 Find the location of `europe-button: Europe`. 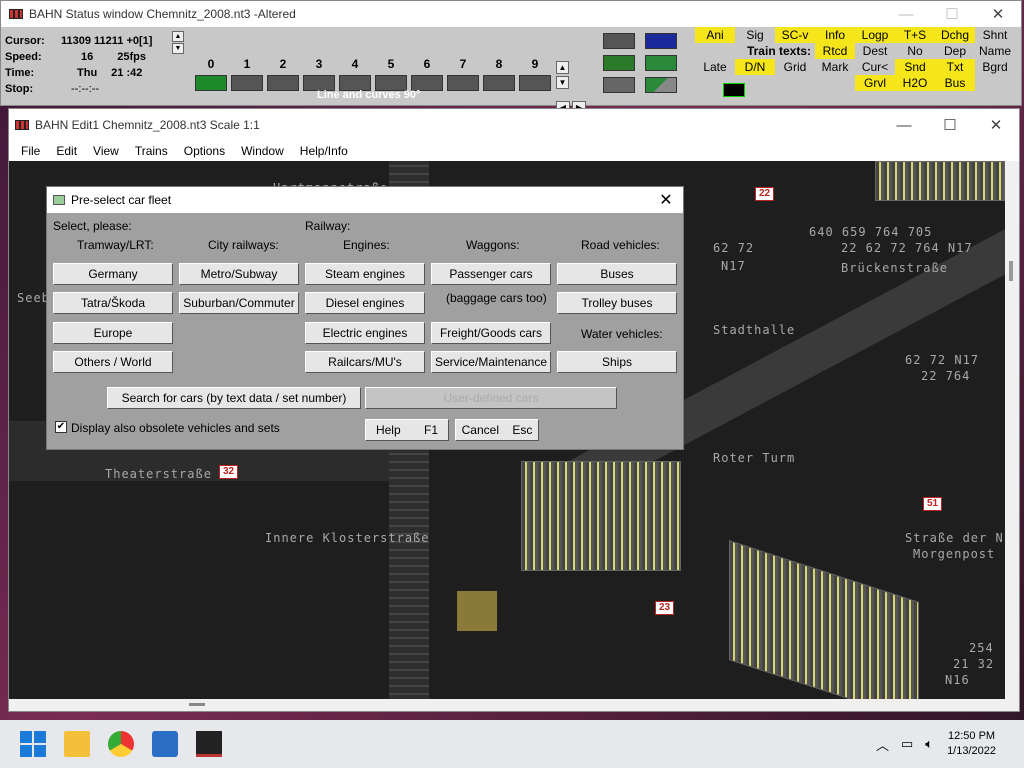

europe-button: Europe is located at coordinates (113, 333).